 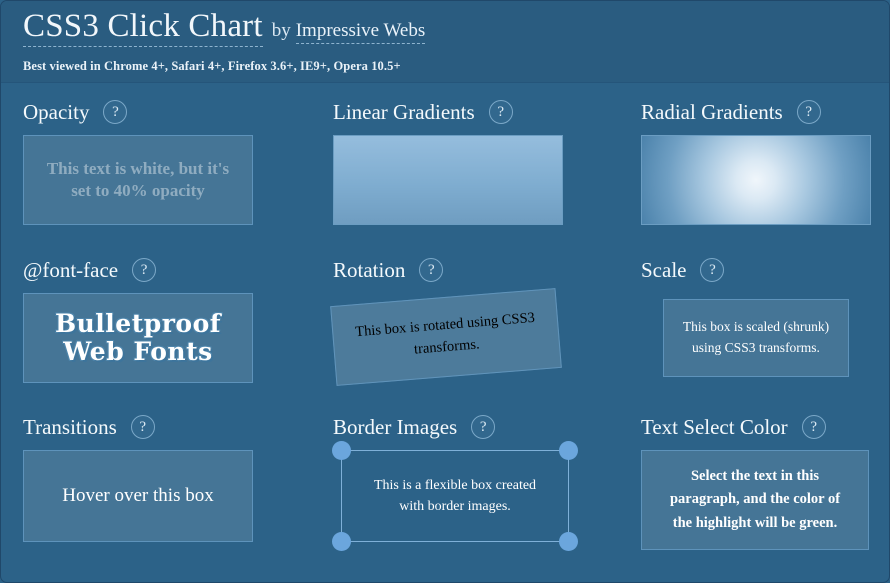 I want to click on card-title-transitions: Transitions, so click(x=70, y=426).